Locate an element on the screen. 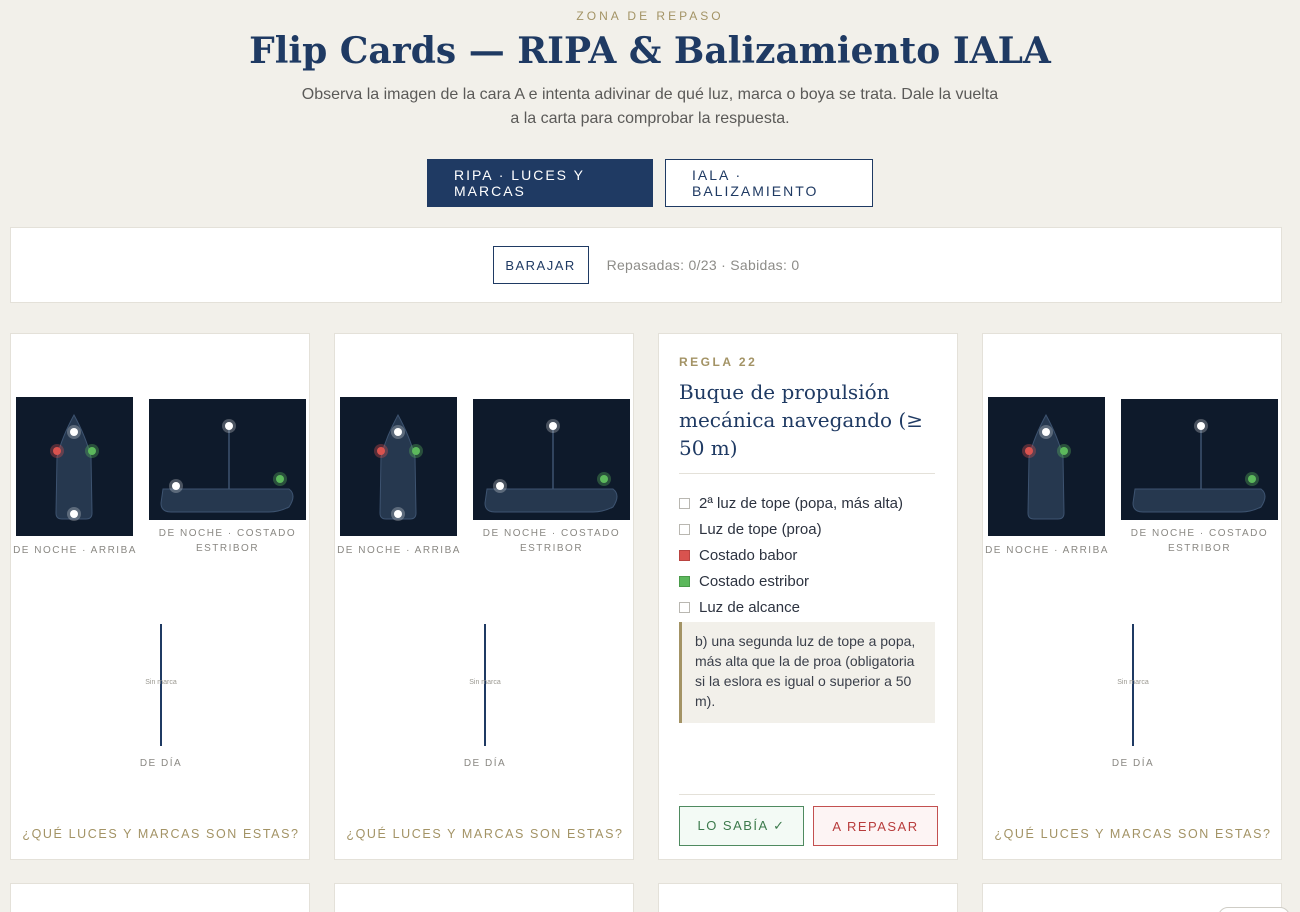 The image size is (1300, 912). toolbar: BARAJAR Repasadas: 0/23 · Sabidas: 0 is located at coordinates (646, 265).